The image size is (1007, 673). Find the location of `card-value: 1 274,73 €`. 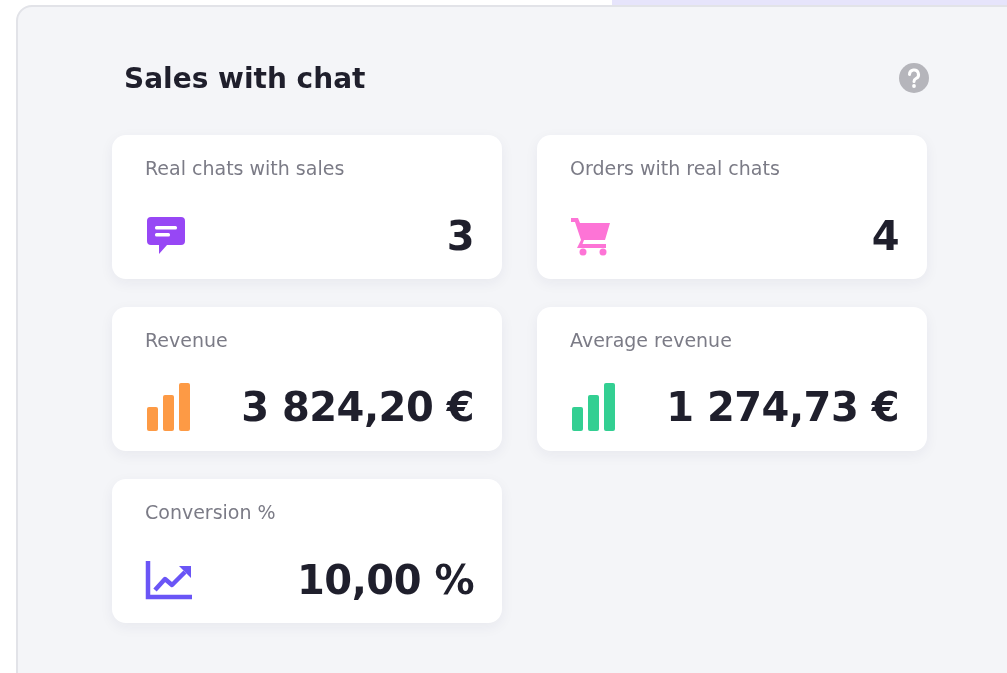

card-value: 1 274,73 € is located at coordinates (782, 407).